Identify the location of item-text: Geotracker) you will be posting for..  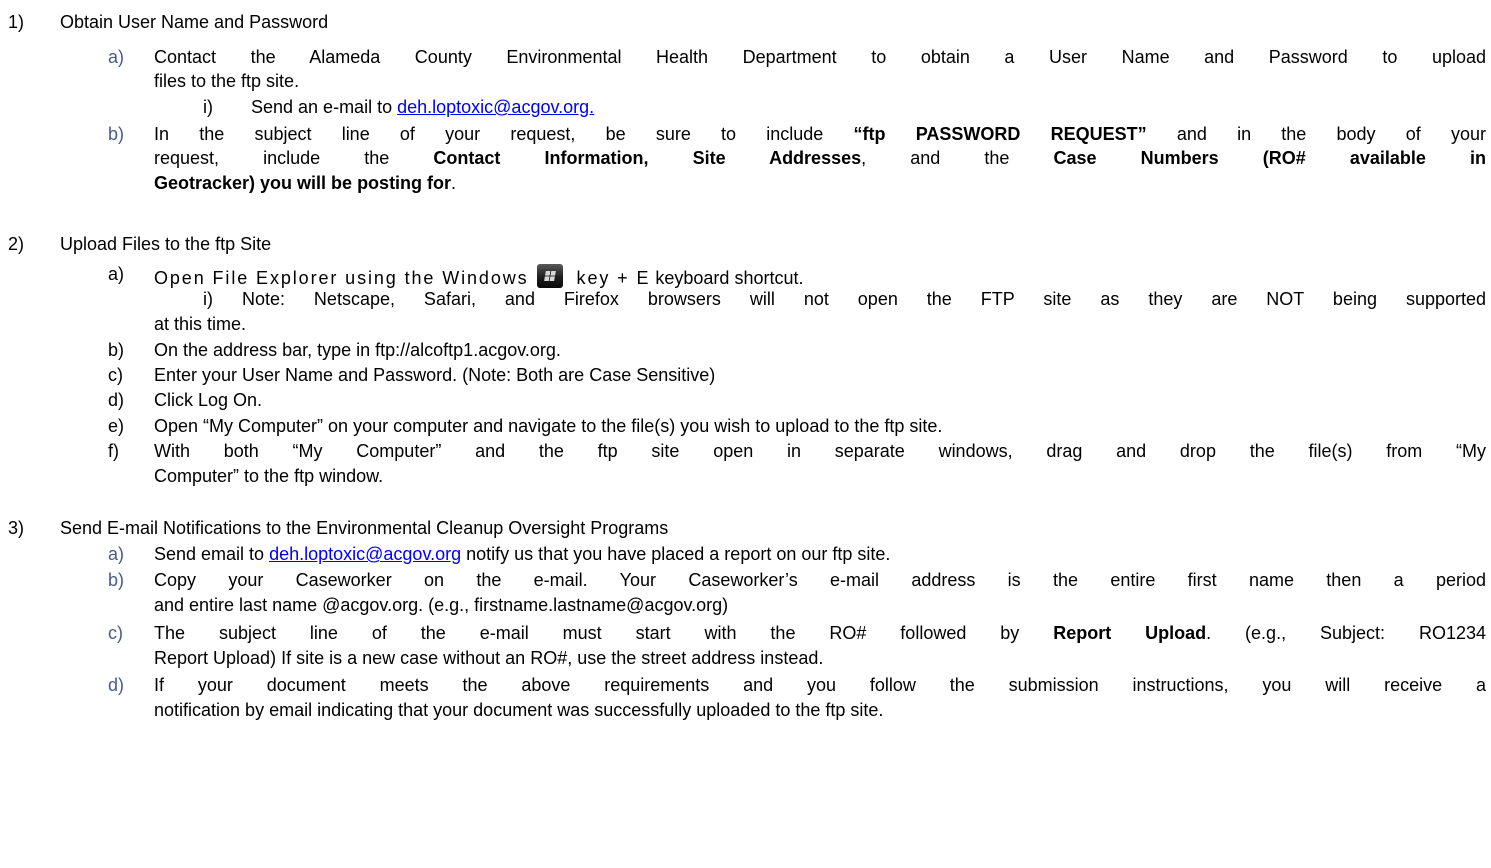
(305, 183).